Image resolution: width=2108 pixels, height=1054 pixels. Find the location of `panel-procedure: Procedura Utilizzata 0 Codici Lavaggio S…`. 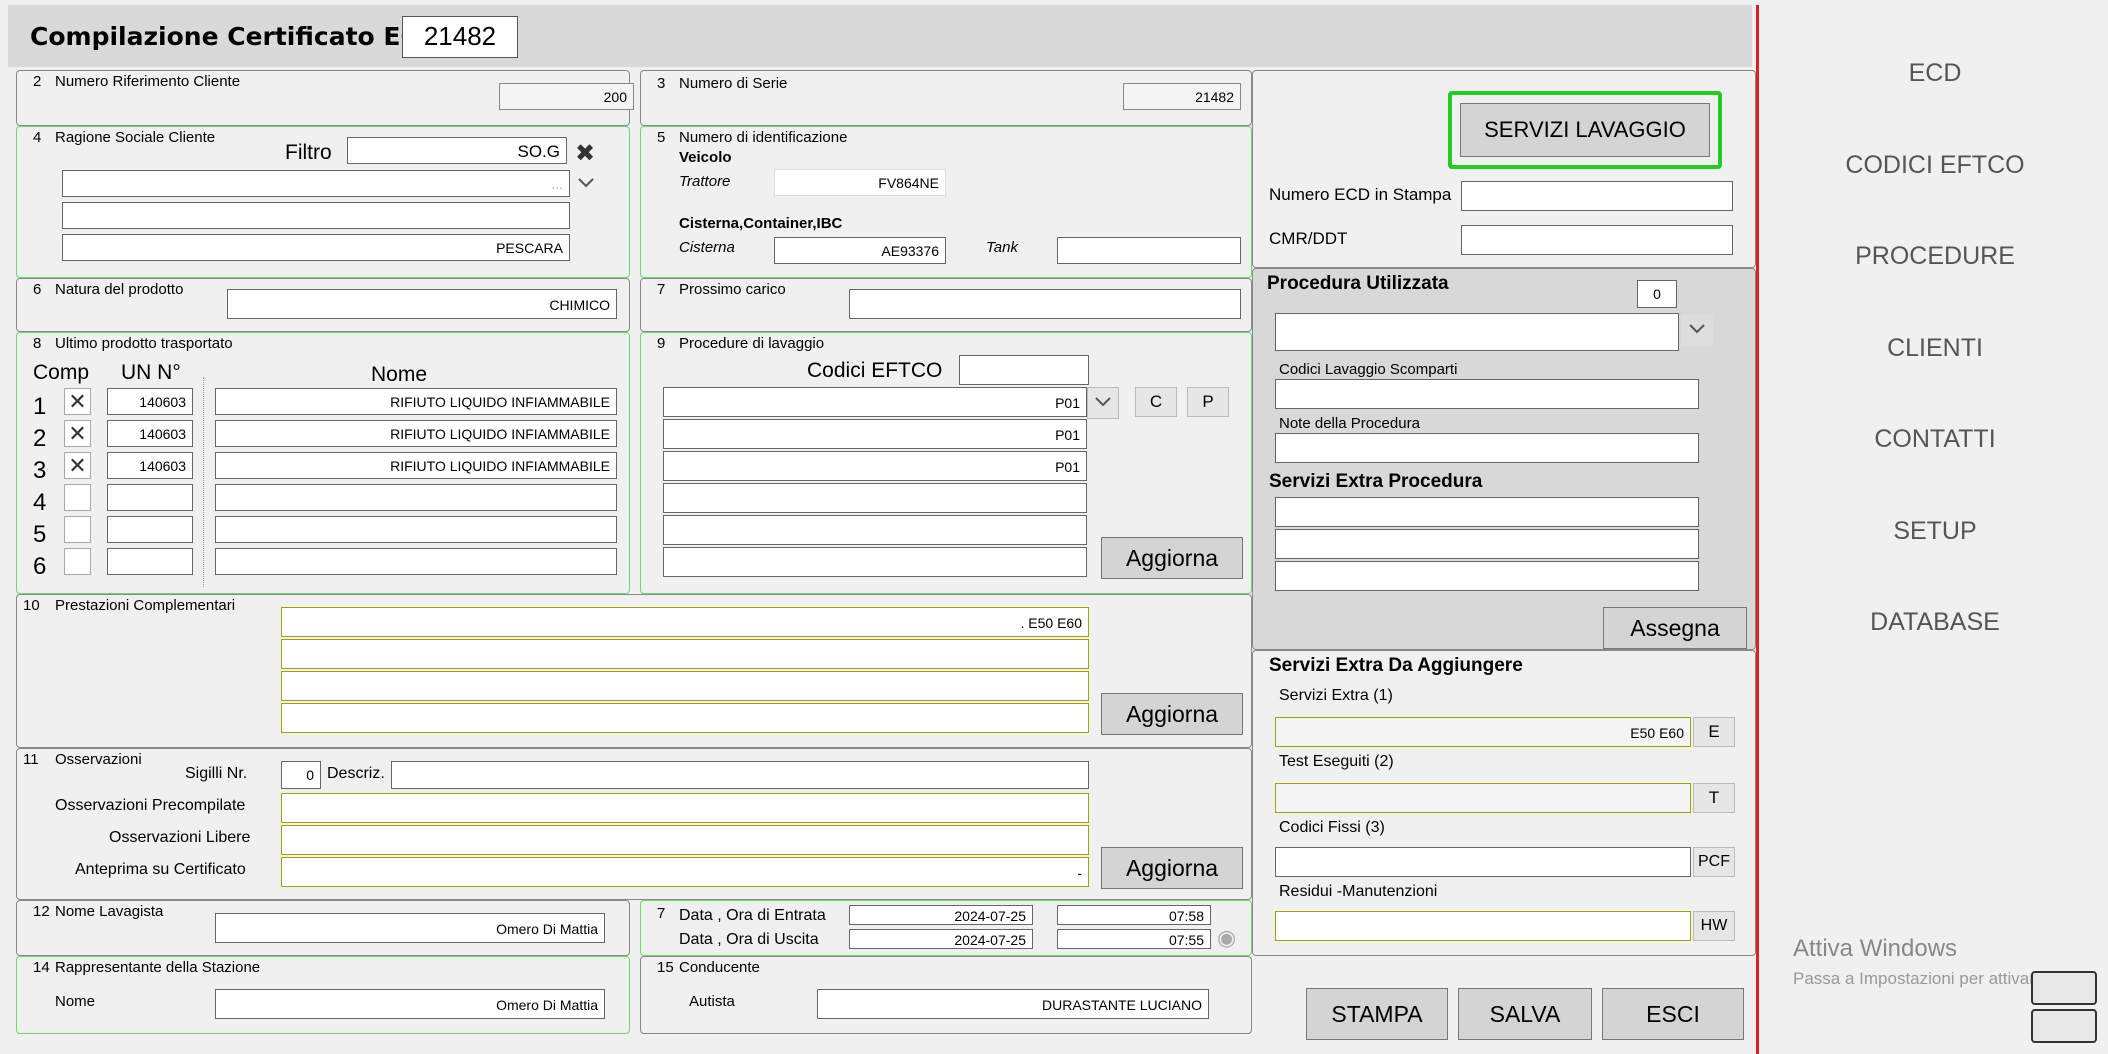

panel-procedure: Procedura Utilizzata 0 Codici Lavaggio S… is located at coordinates (1504, 459).